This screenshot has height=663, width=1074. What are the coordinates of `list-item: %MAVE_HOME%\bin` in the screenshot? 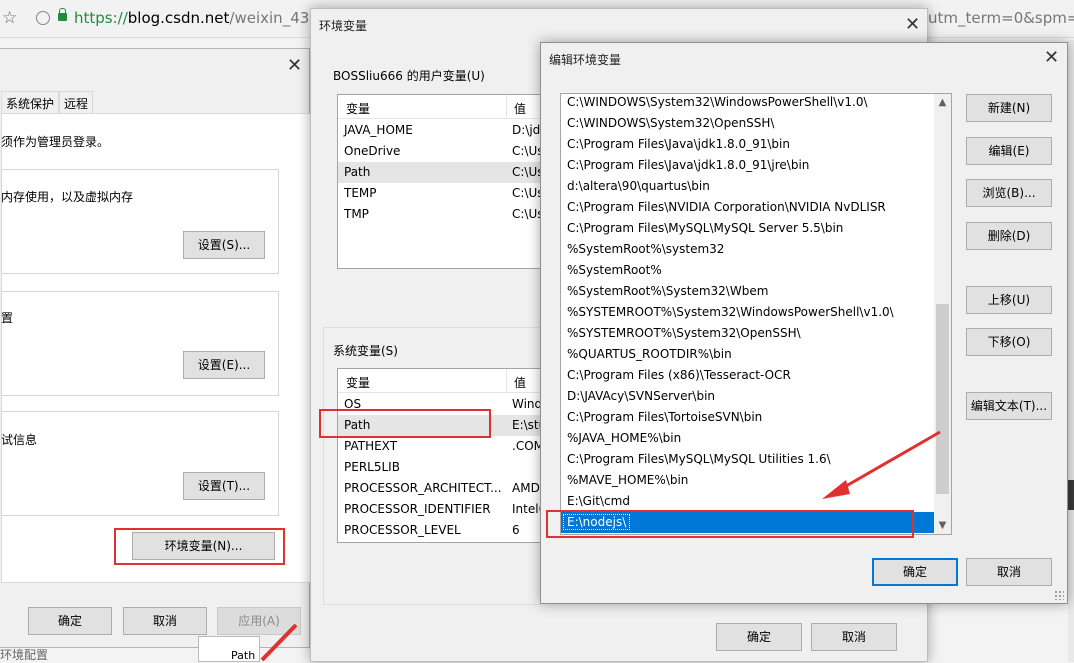 It's located at (747, 480).